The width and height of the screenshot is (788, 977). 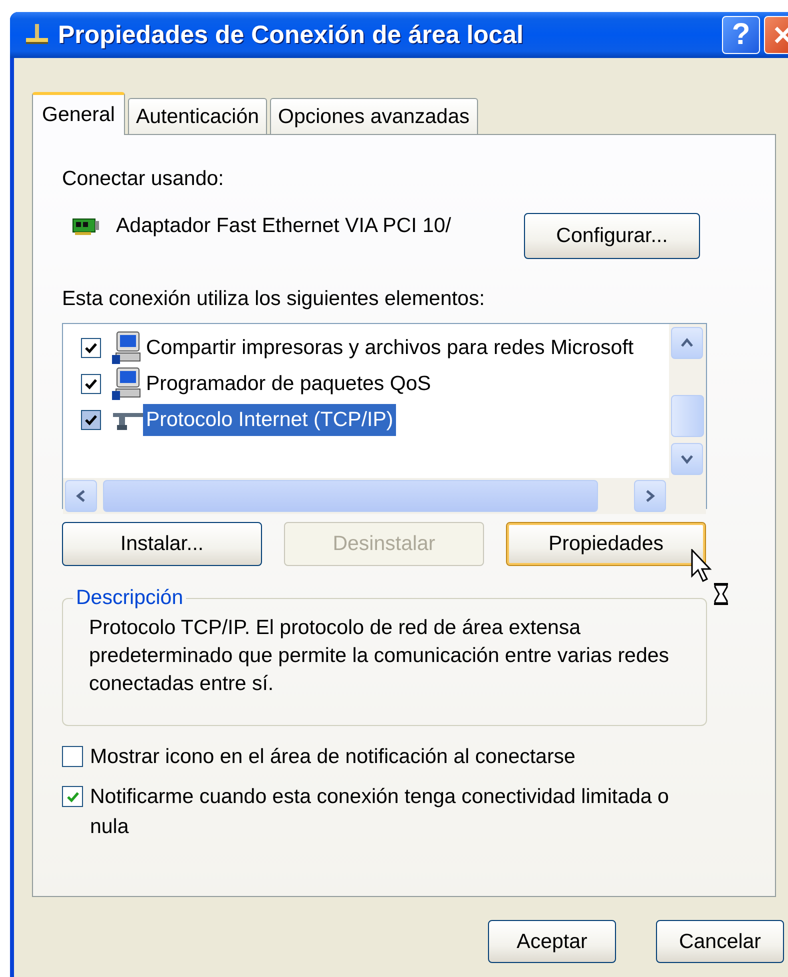 What do you see at coordinates (288, 384) in the screenshot?
I see `component-item: Programador de paquetes QoS` at bounding box center [288, 384].